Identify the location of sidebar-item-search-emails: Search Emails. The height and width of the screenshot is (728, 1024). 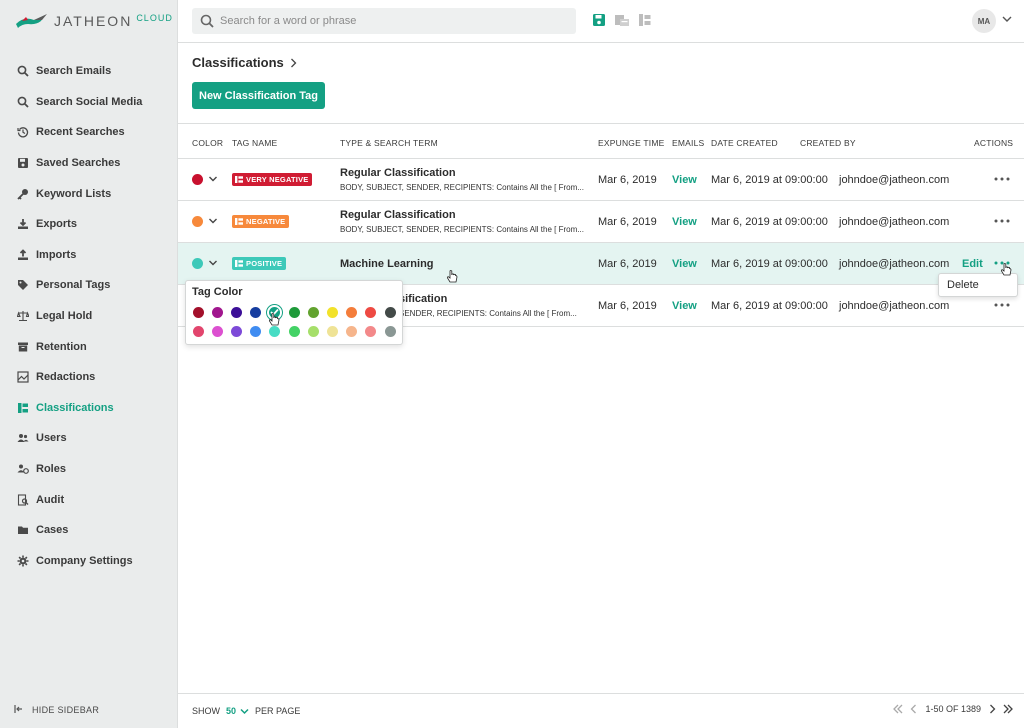
(89, 71).